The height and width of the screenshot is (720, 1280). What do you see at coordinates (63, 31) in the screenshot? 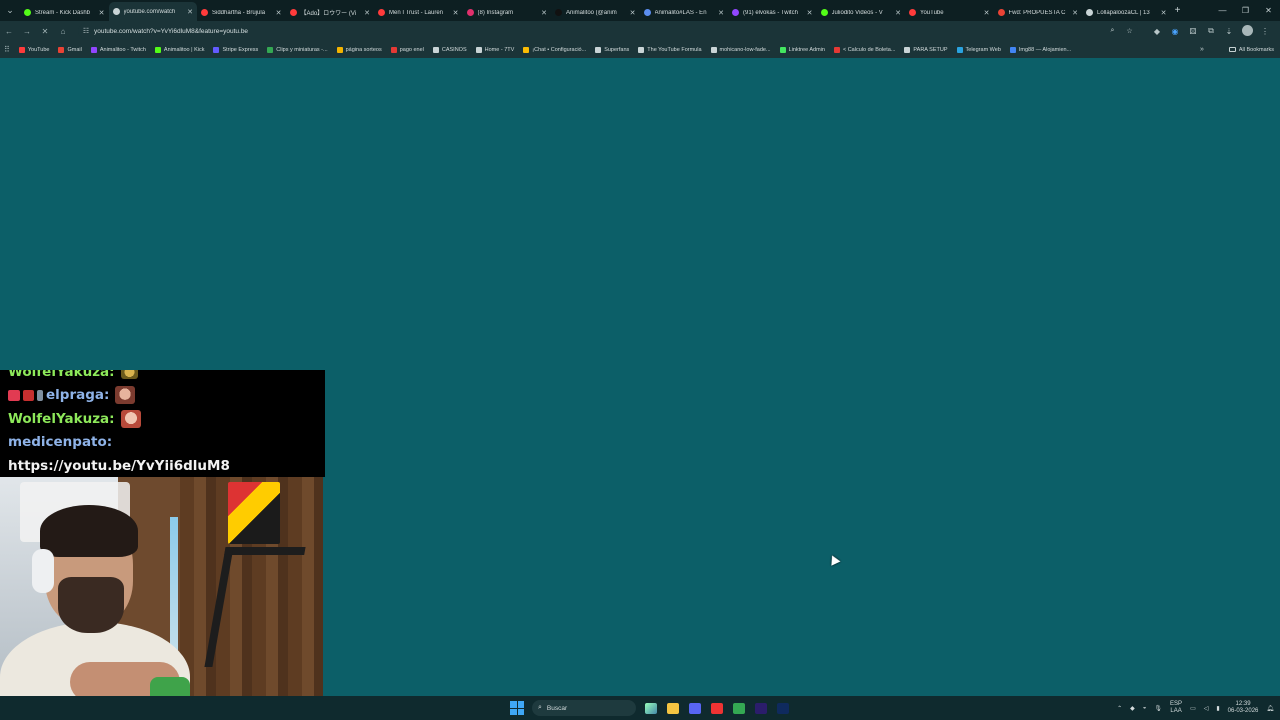
I see `home-button: ⌂` at bounding box center [63, 31].